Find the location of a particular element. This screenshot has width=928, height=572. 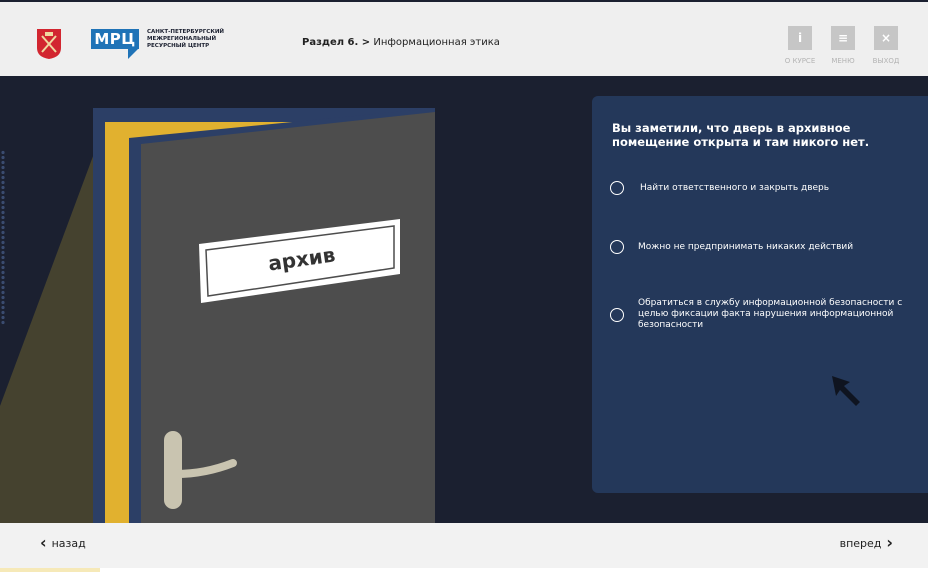

breadcrumb: Раздел 6. > Информационная этика is located at coordinates (401, 42).